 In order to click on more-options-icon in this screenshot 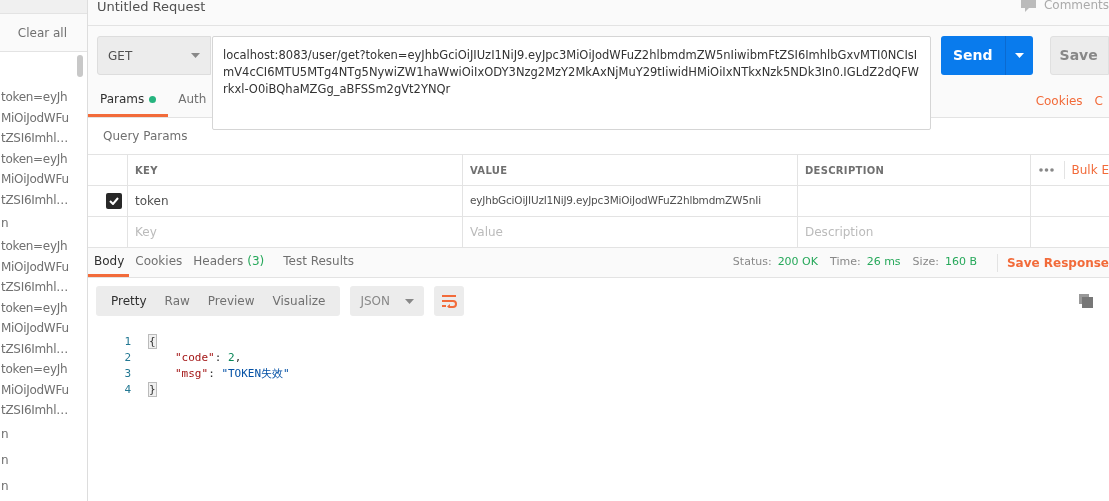, I will do `click(1047, 170)`.